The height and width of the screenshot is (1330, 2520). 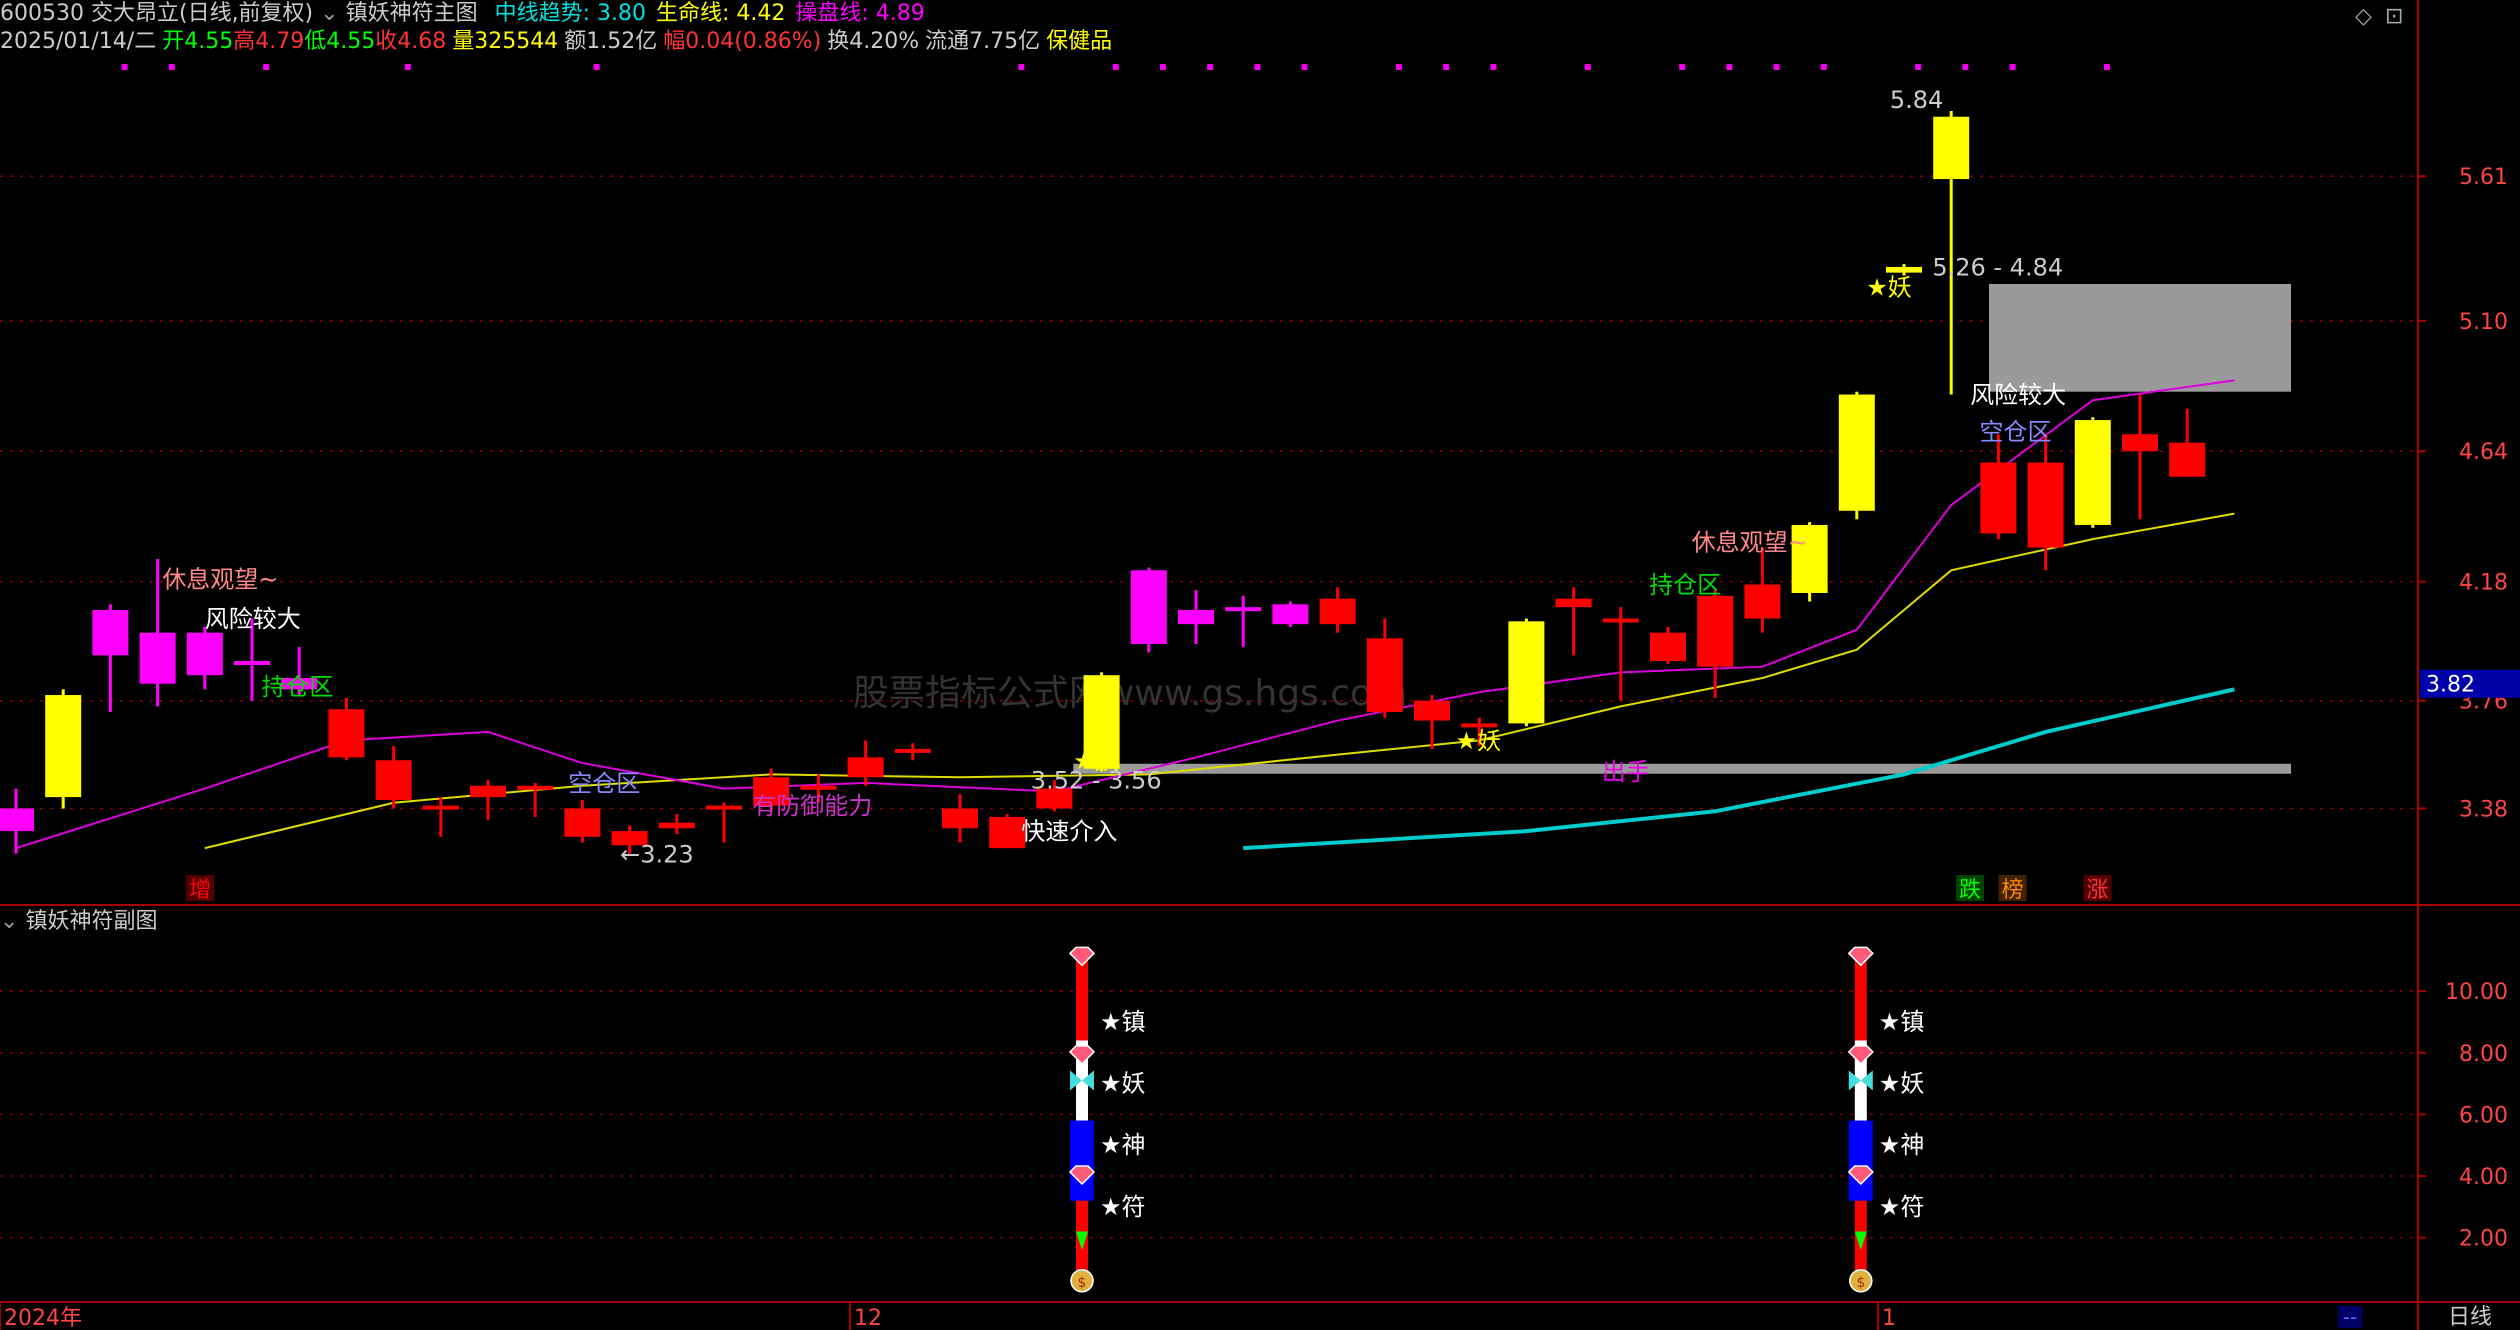 I want to click on sub-tick-label: 2.00, so click(x=2483, y=1239).